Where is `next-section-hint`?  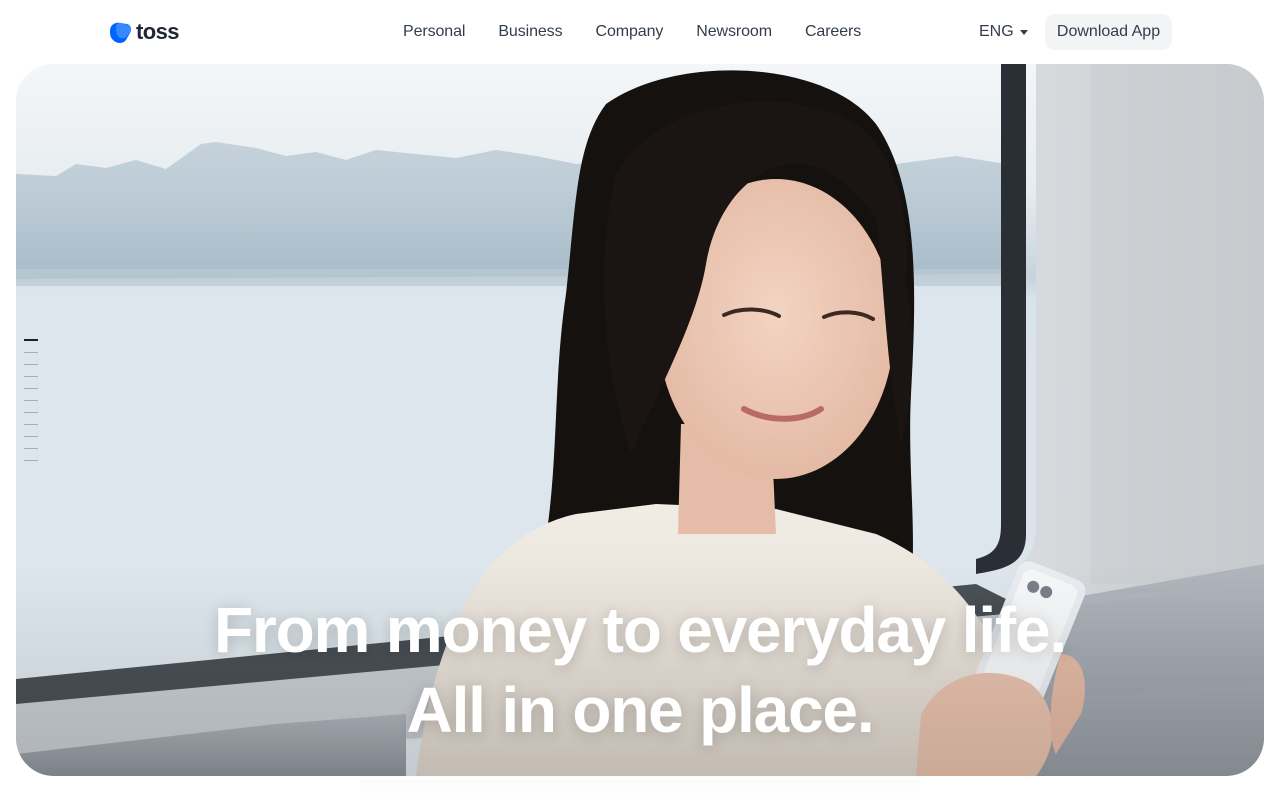
next-section-hint is located at coordinates (640, 790).